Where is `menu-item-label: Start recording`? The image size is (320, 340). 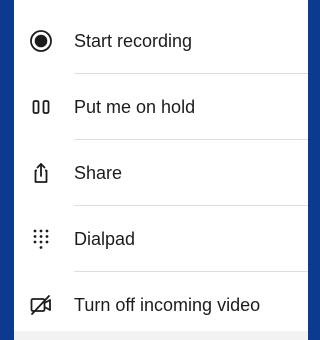 menu-item-label: Start recording is located at coordinates (133, 40).